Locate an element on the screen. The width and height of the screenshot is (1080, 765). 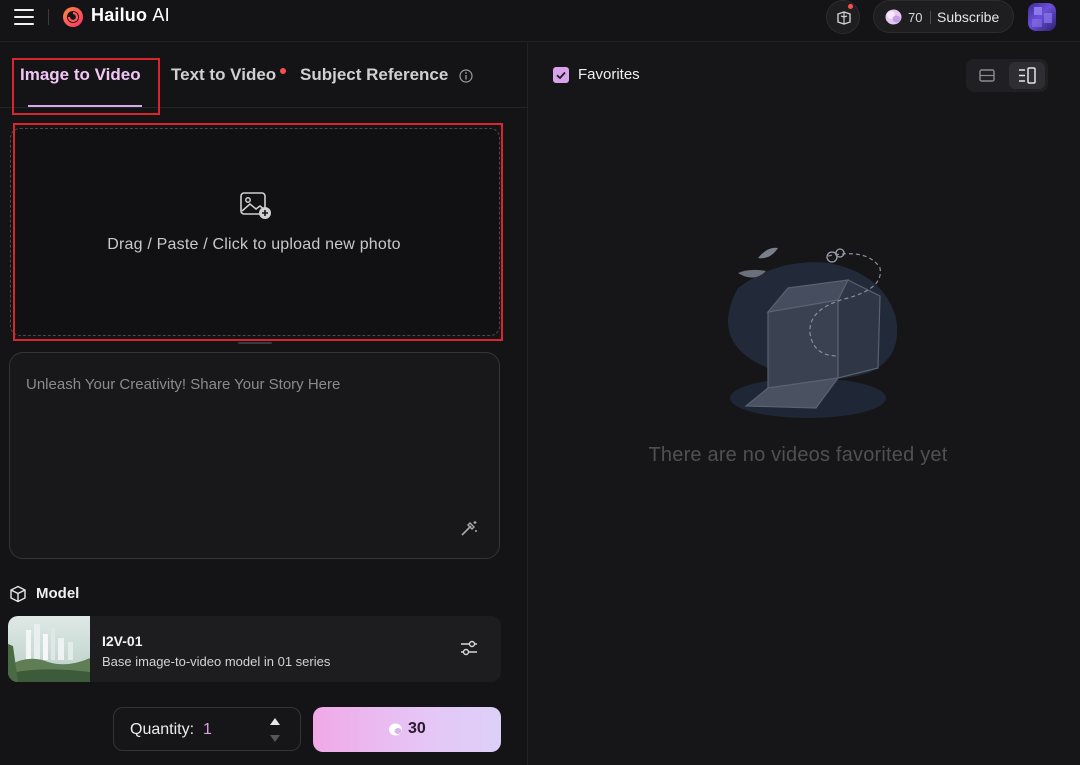
user-avatar is located at coordinates (1042, 17).